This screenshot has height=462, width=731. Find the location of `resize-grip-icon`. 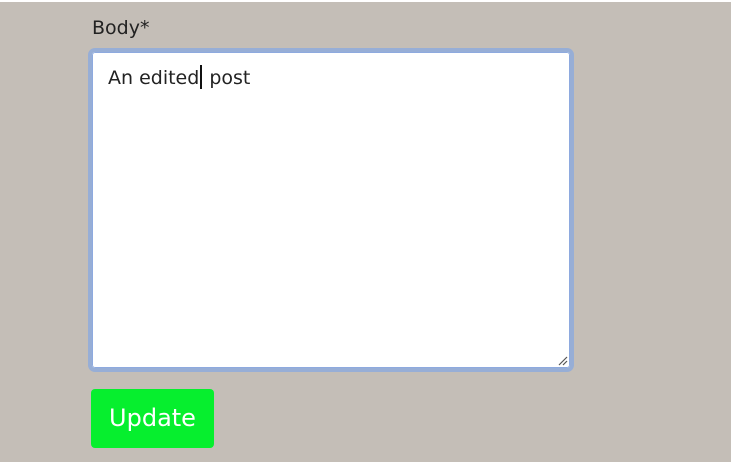

resize-grip-icon is located at coordinates (562, 360).